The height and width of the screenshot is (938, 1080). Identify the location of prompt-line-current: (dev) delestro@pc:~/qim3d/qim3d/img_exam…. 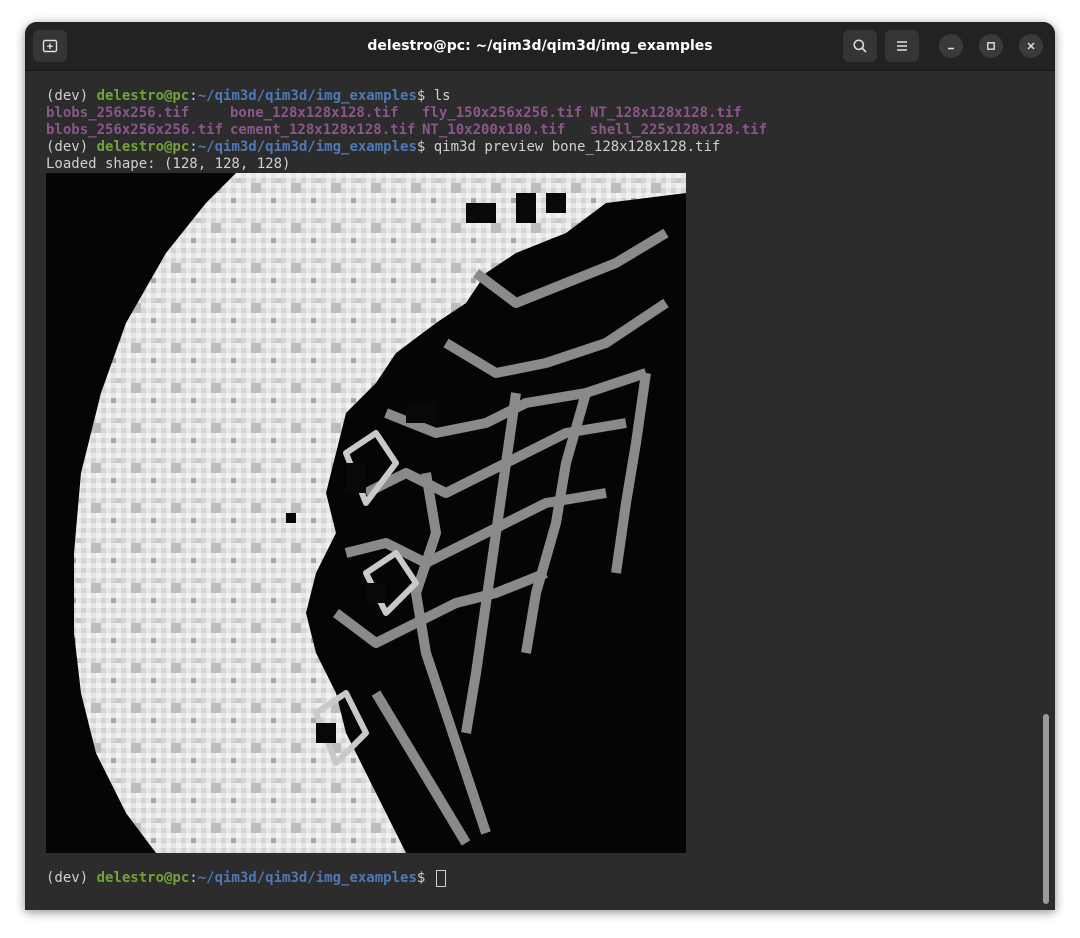
(541, 878).